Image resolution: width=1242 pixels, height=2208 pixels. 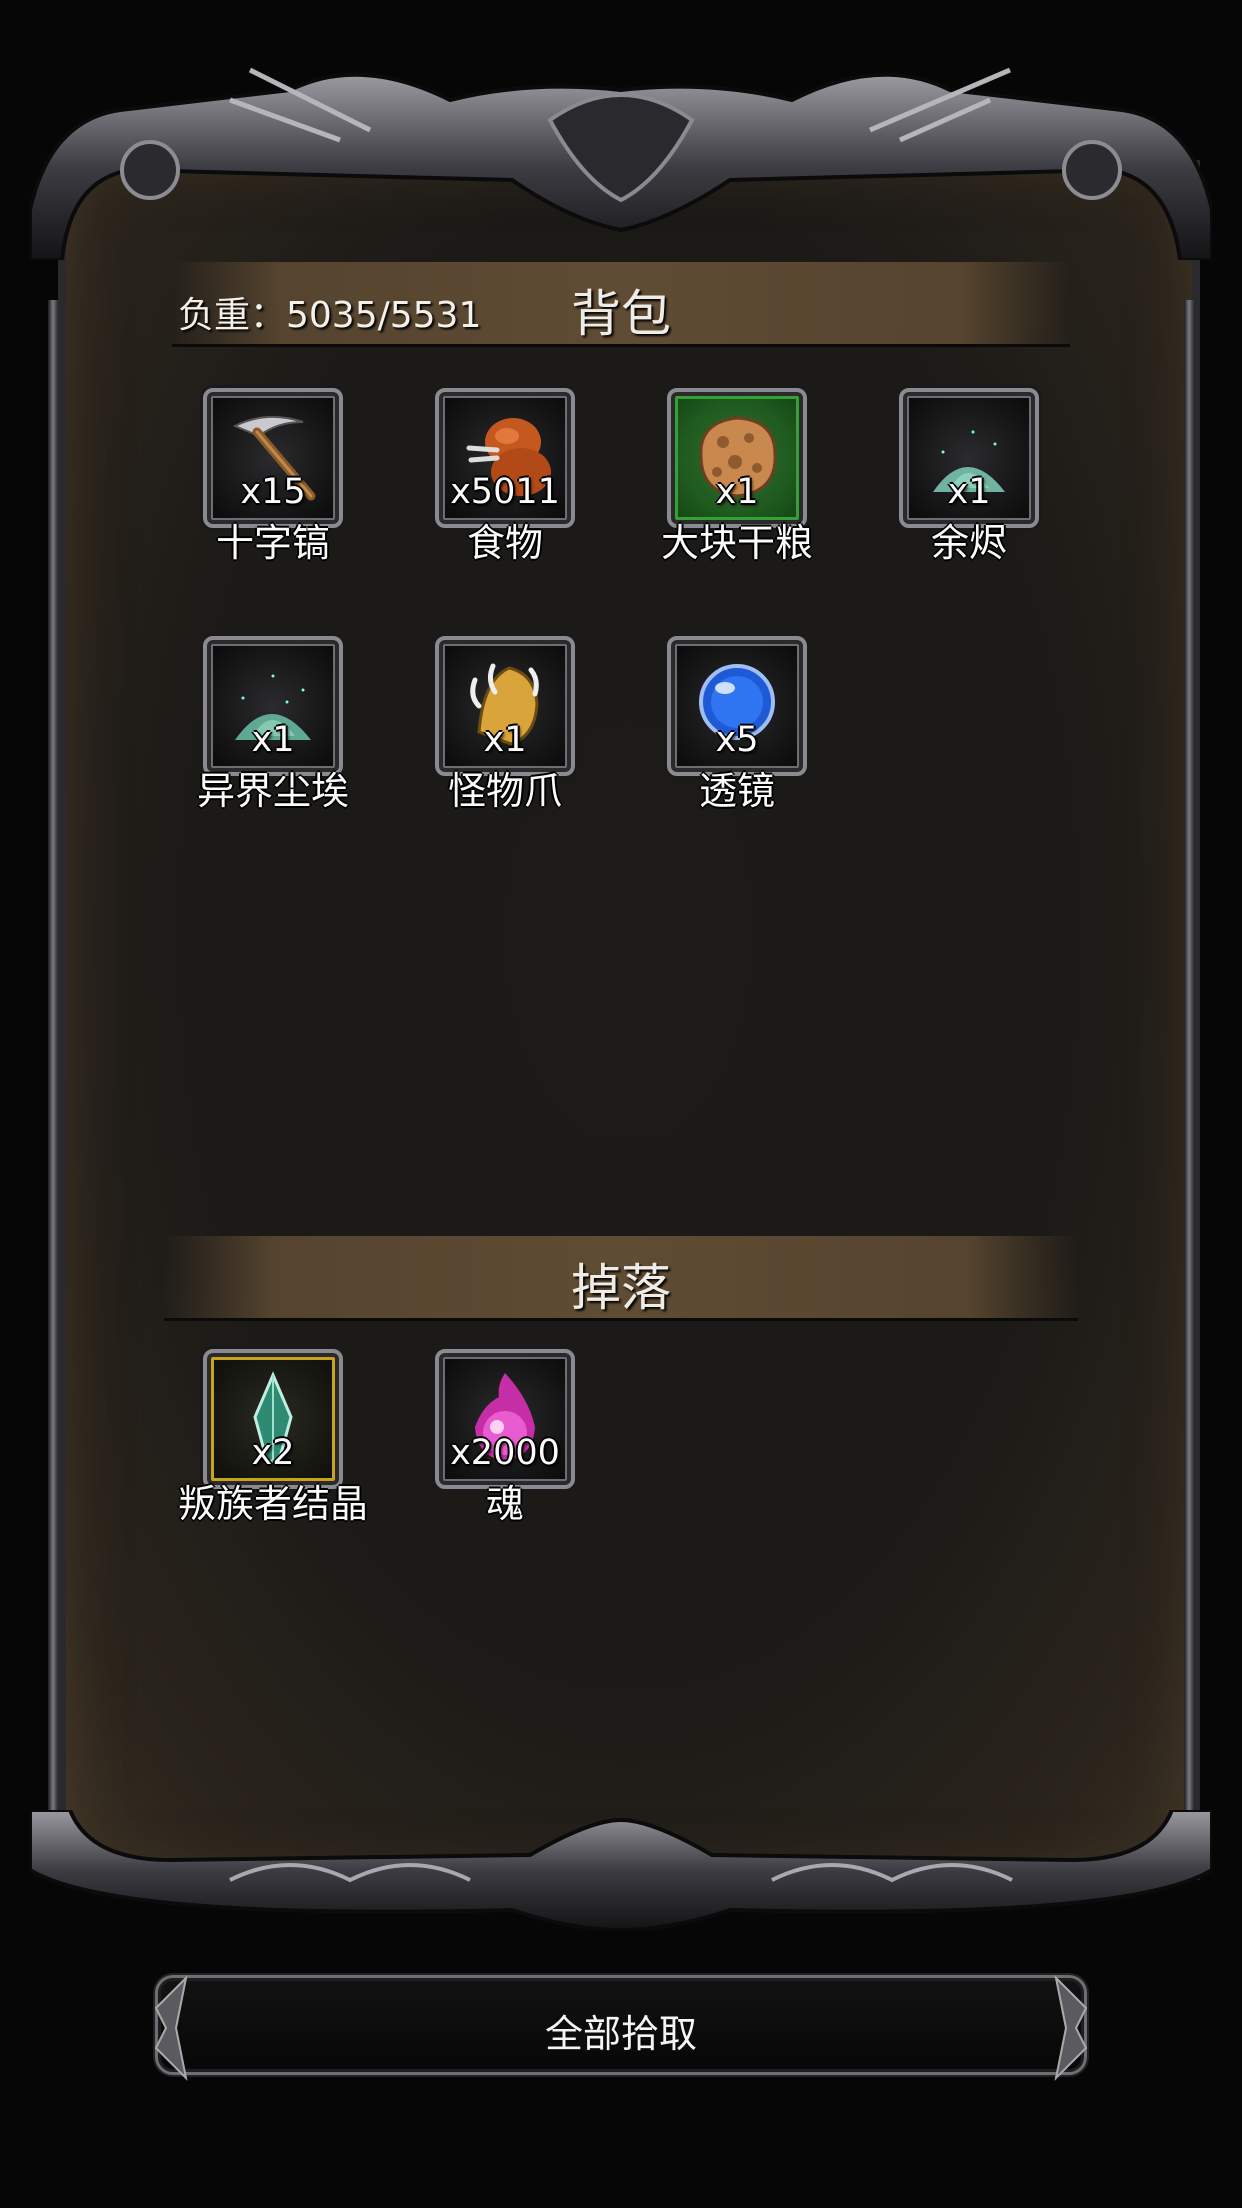 What do you see at coordinates (53, 1080) in the screenshot?
I see `left-frame-rail` at bounding box center [53, 1080].